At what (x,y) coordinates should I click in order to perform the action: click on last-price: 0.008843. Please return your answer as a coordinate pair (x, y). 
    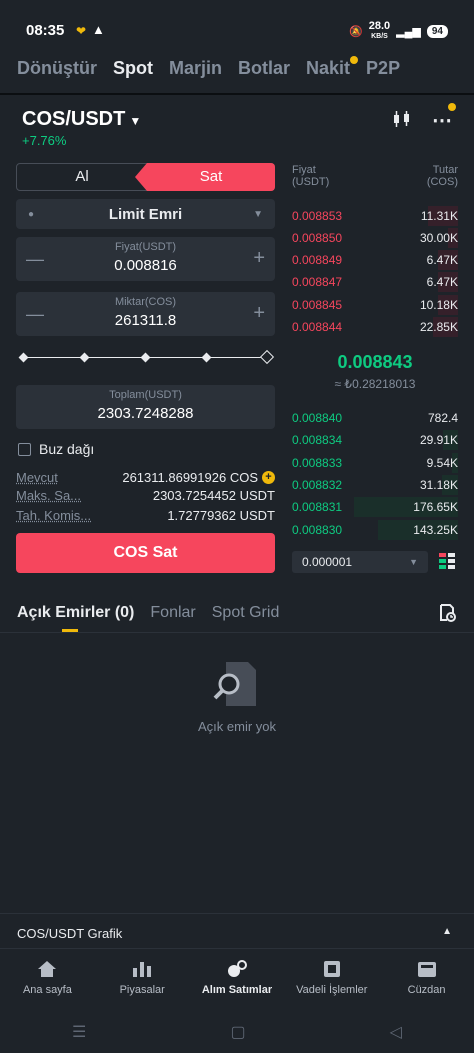
    Looking at the image, I should click on (375, 362).